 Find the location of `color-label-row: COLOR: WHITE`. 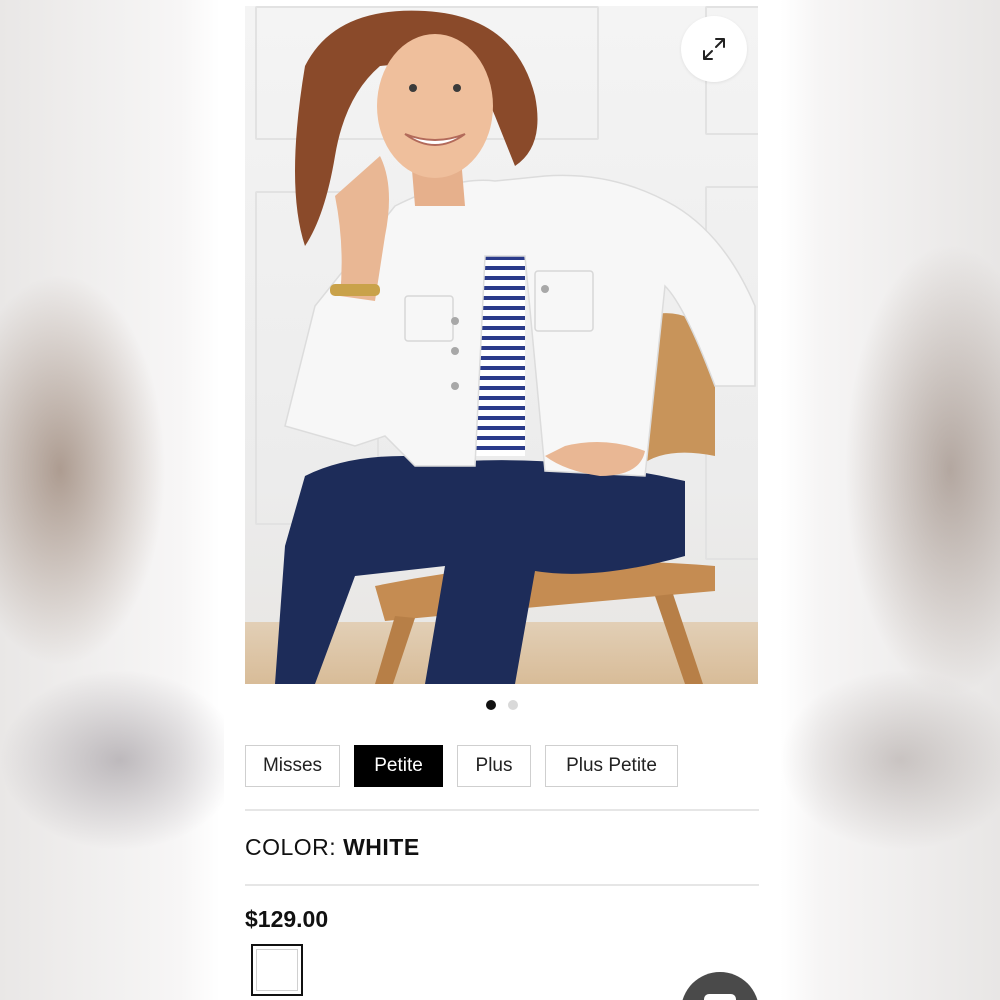

color-label-row: COLOR: WHITE is located at coordinates (332, 847).